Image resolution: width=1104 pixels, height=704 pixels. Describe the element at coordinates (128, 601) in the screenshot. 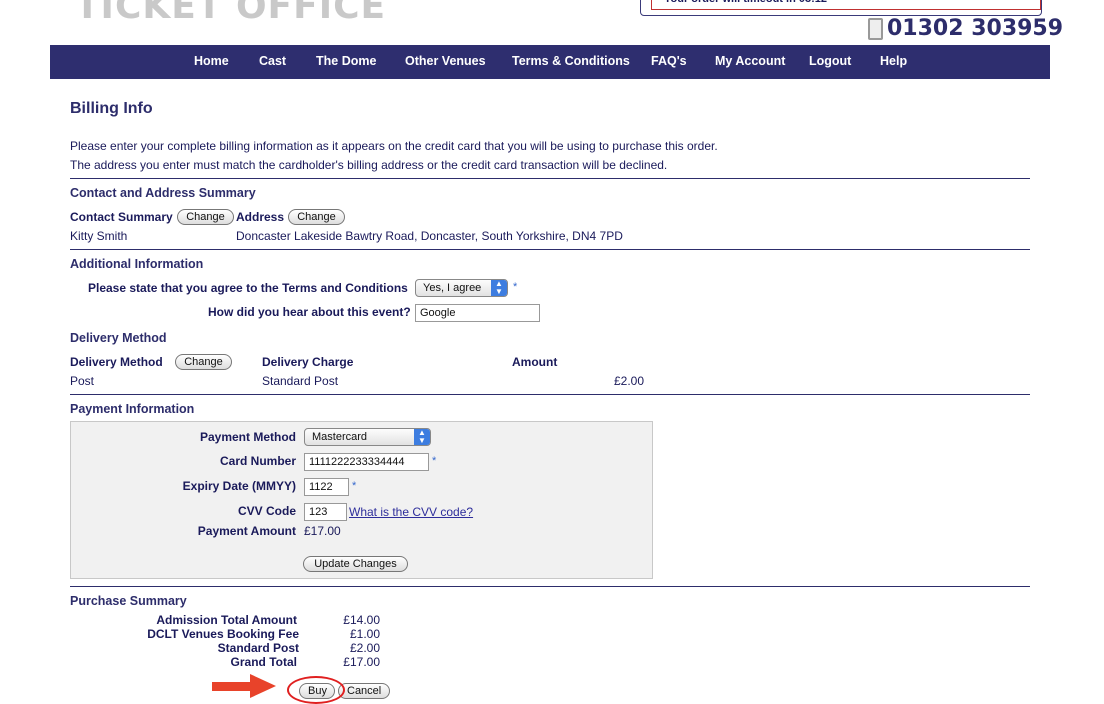

I see `summary-heading: Purchase Summary` at that location.